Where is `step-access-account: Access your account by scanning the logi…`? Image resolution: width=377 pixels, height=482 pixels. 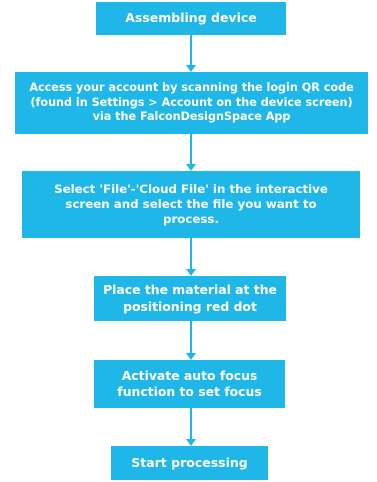
step-access-account: Access your account by scanning the logi… is located at coordinates (191, 103).